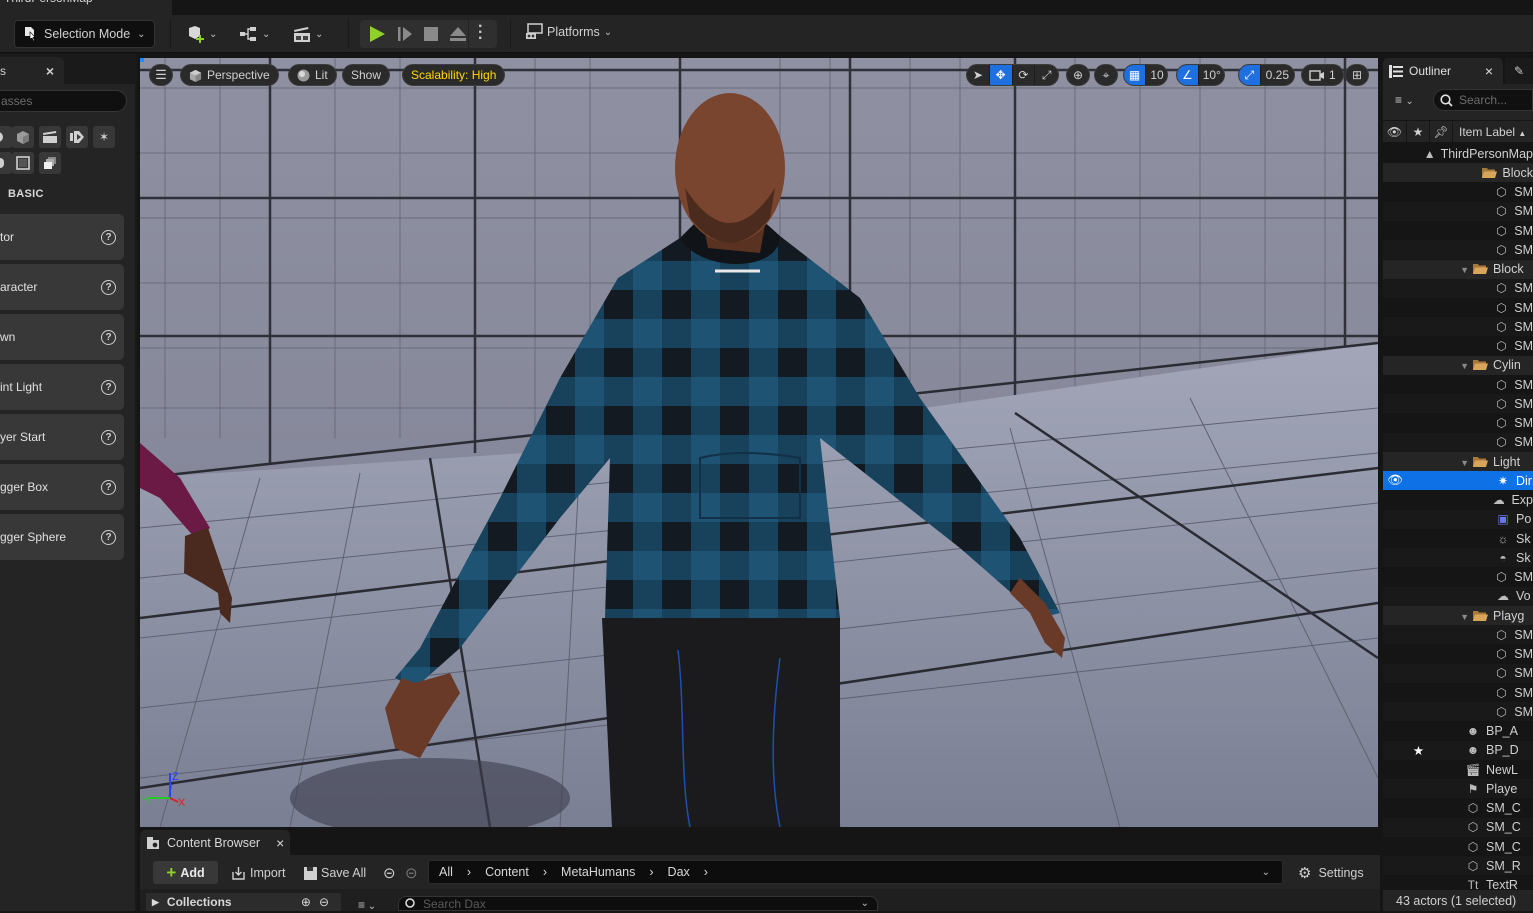  I want to click on shapes-icon, so click(23, 137).